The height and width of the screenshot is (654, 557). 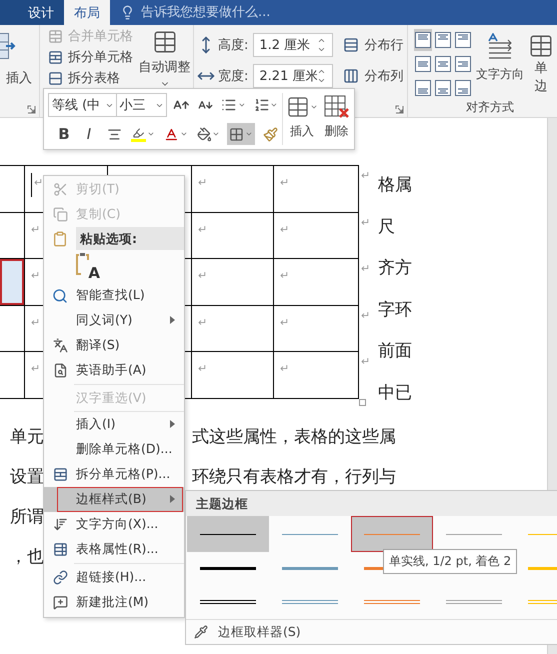 What do you see at coordinates (387, 227) in the screenshot?
I see `body-text: 尺` at bounding box center [387, 227].